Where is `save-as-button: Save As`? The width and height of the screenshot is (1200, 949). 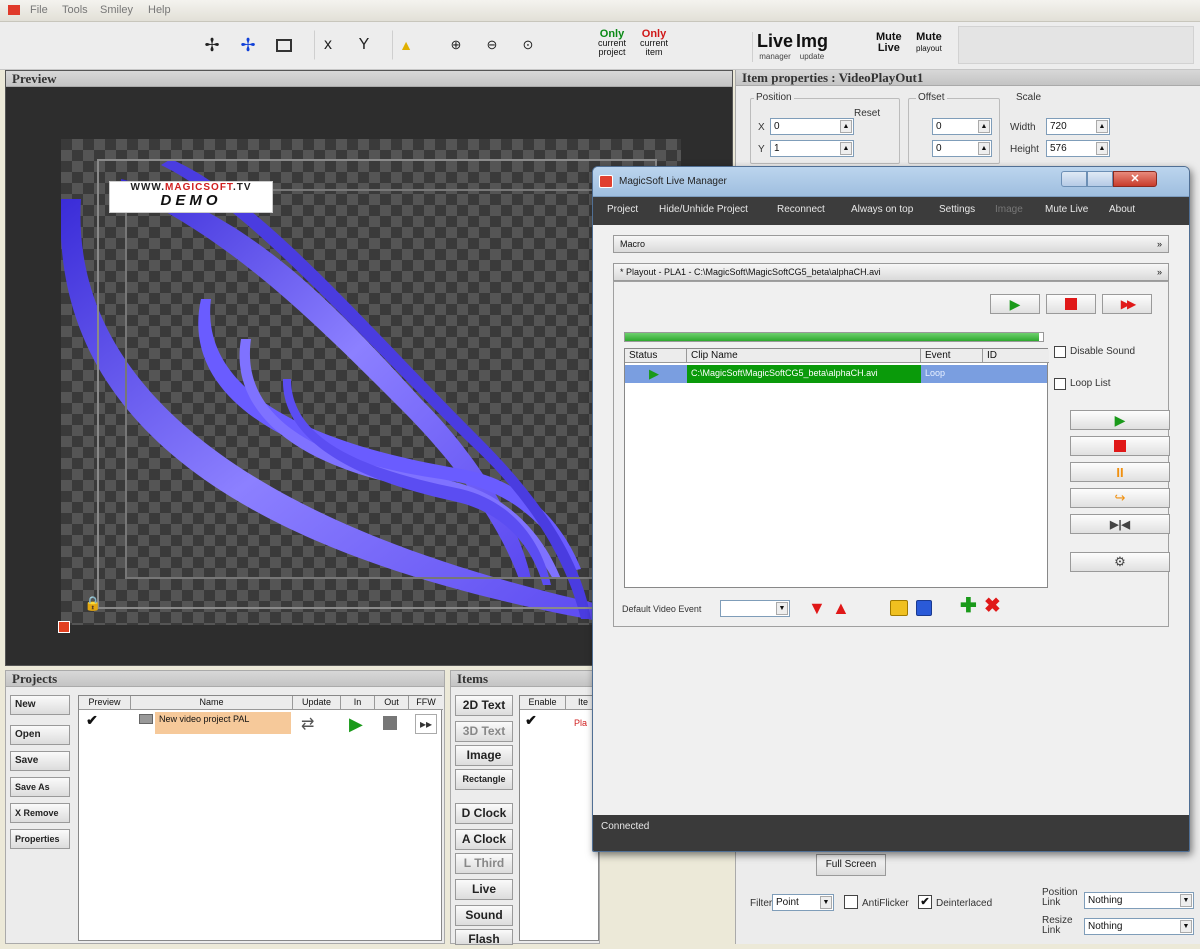 save-as-button: Save As is located at coordinates (40, 787).